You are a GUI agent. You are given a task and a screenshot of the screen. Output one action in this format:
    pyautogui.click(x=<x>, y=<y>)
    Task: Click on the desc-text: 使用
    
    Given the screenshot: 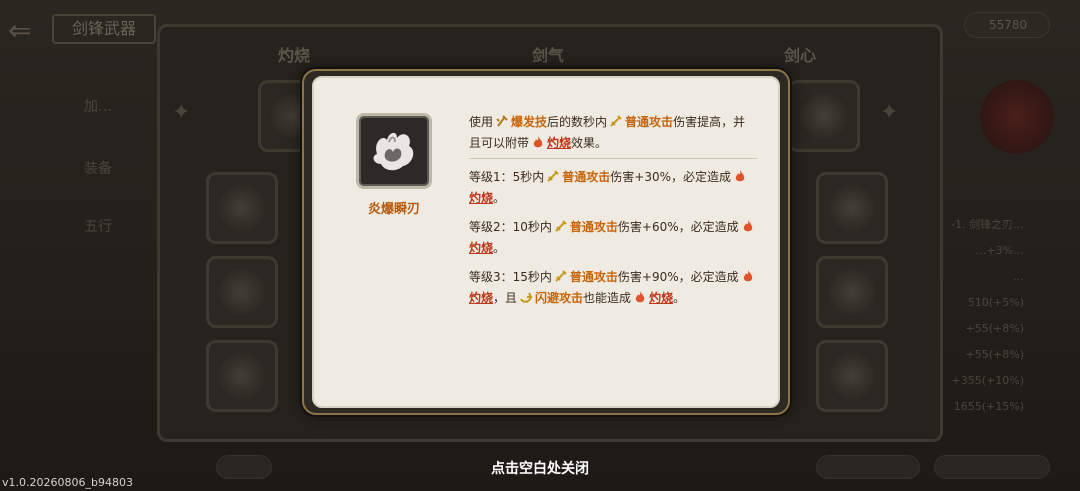 What is the action you would take?
    pyautogui.click(x=481, y=122)
    